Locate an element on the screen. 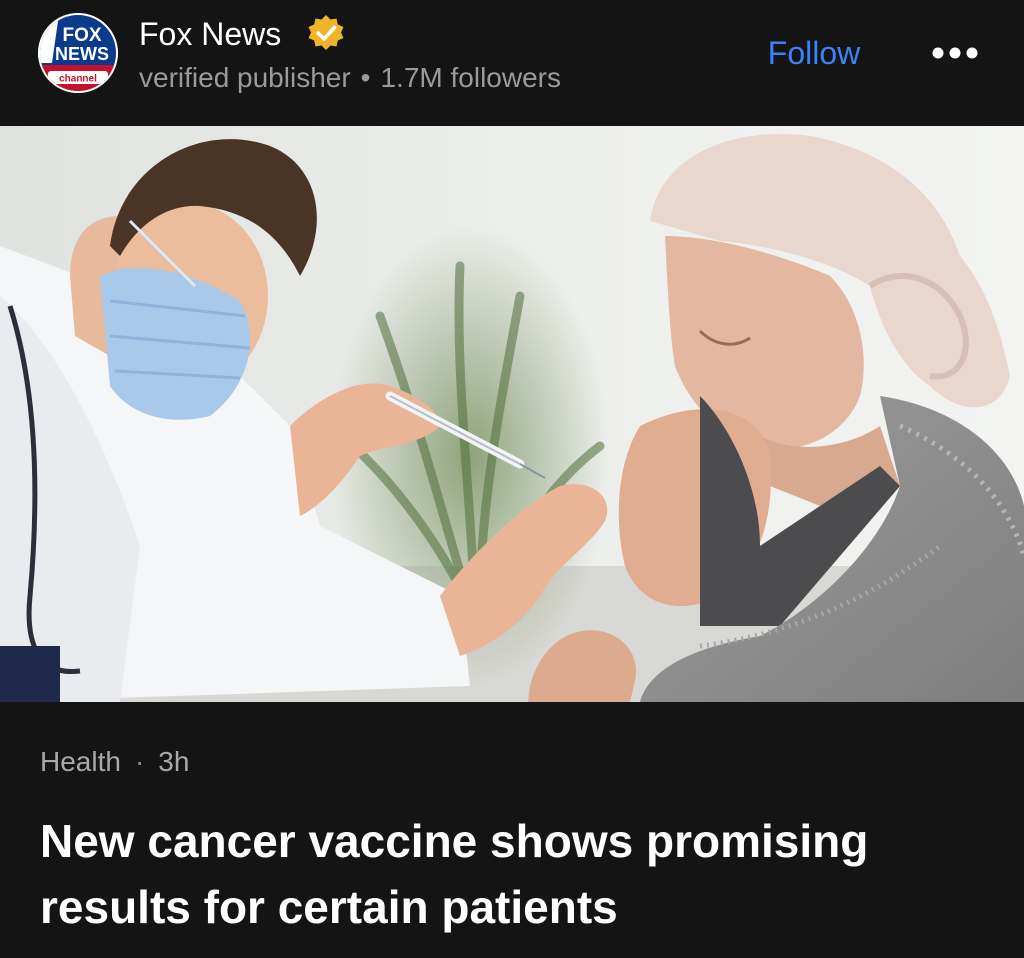 The height and width of the screenshot is (958, 1024). more-options-button is located at coordinates (955, 53).